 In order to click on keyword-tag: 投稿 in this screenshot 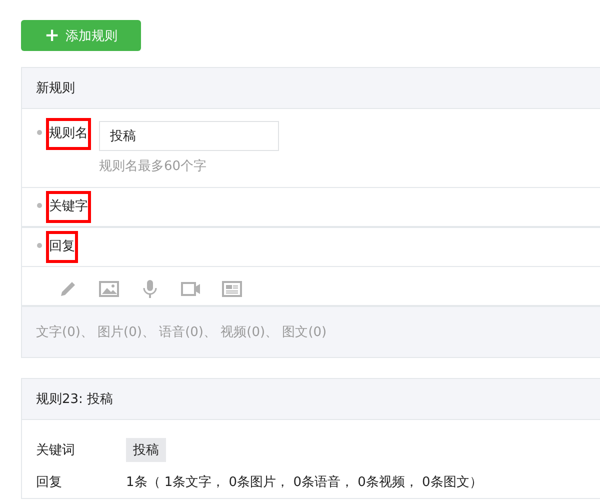, I will do `click(146, 450)`.